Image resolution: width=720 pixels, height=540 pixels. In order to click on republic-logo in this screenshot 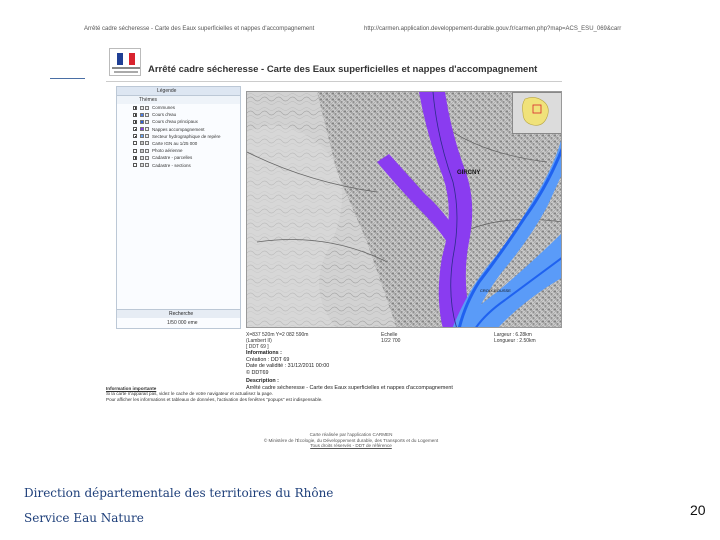, I will do `click(125, 62)`.